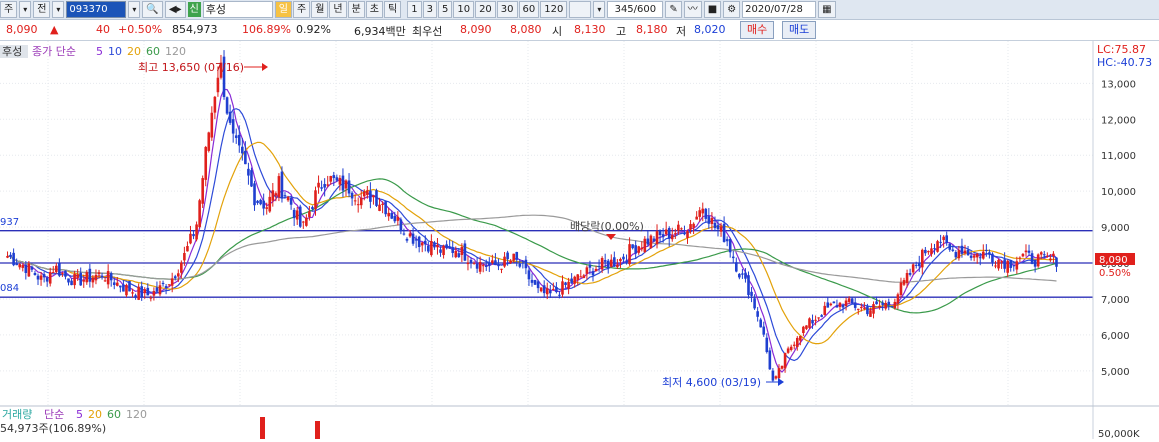 This screenshot has height=442, width=1159. Describe the element at coordinates (635, 9) in the screenshot. I see `data-count-field: 345/600` at that location.